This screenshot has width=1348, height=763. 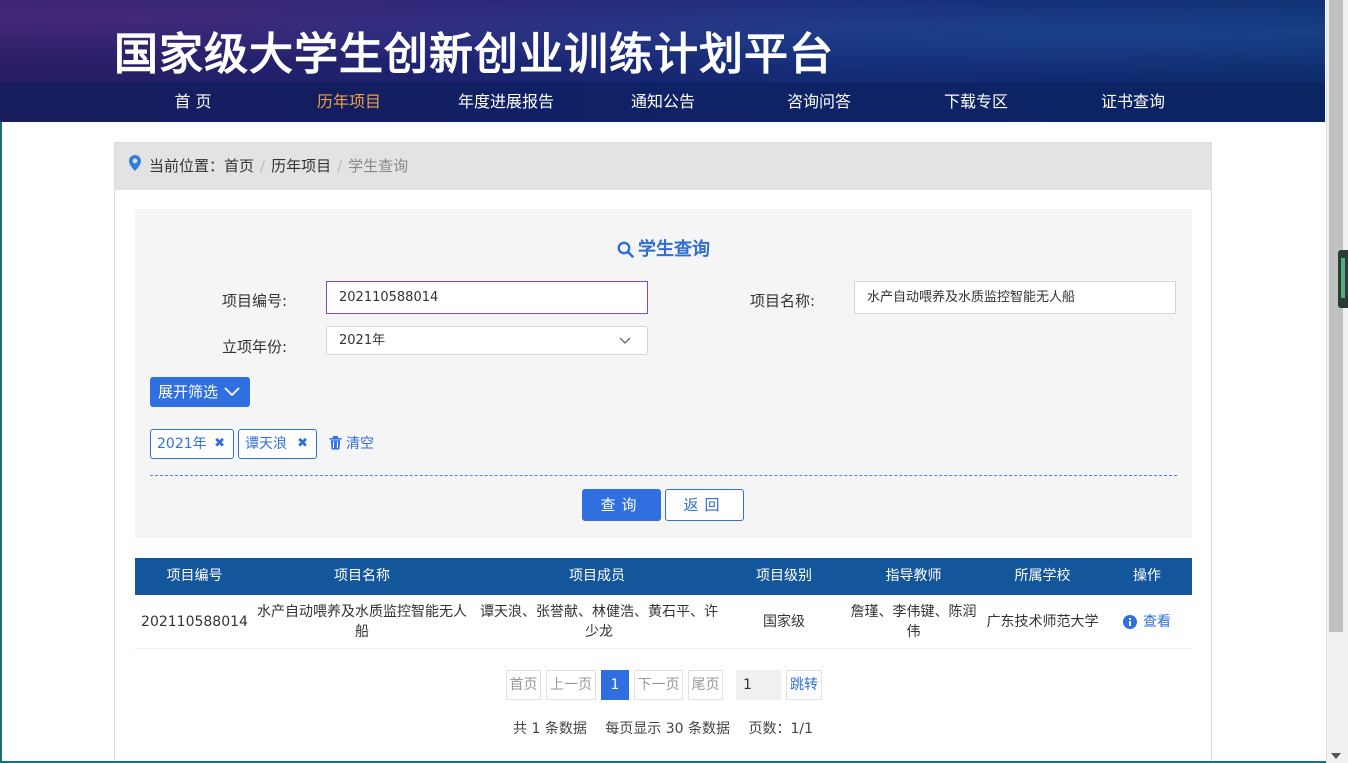 What do you see at coordinates (362, 340) in the screenshot?
I see `year-select-value: 2021年` at bounding box center [362, 340].